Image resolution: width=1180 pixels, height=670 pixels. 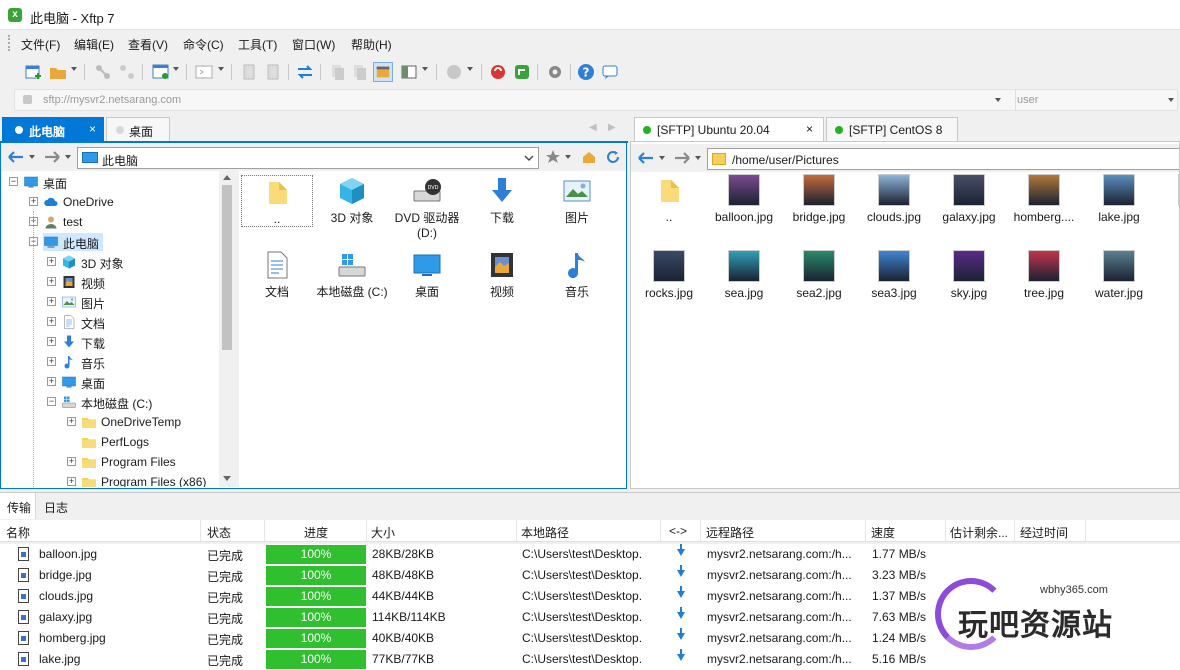 What do you see at coordinates (227, 177) in the screenshot?
I see `scroll-up-icon` at bounding box center [227, 177].